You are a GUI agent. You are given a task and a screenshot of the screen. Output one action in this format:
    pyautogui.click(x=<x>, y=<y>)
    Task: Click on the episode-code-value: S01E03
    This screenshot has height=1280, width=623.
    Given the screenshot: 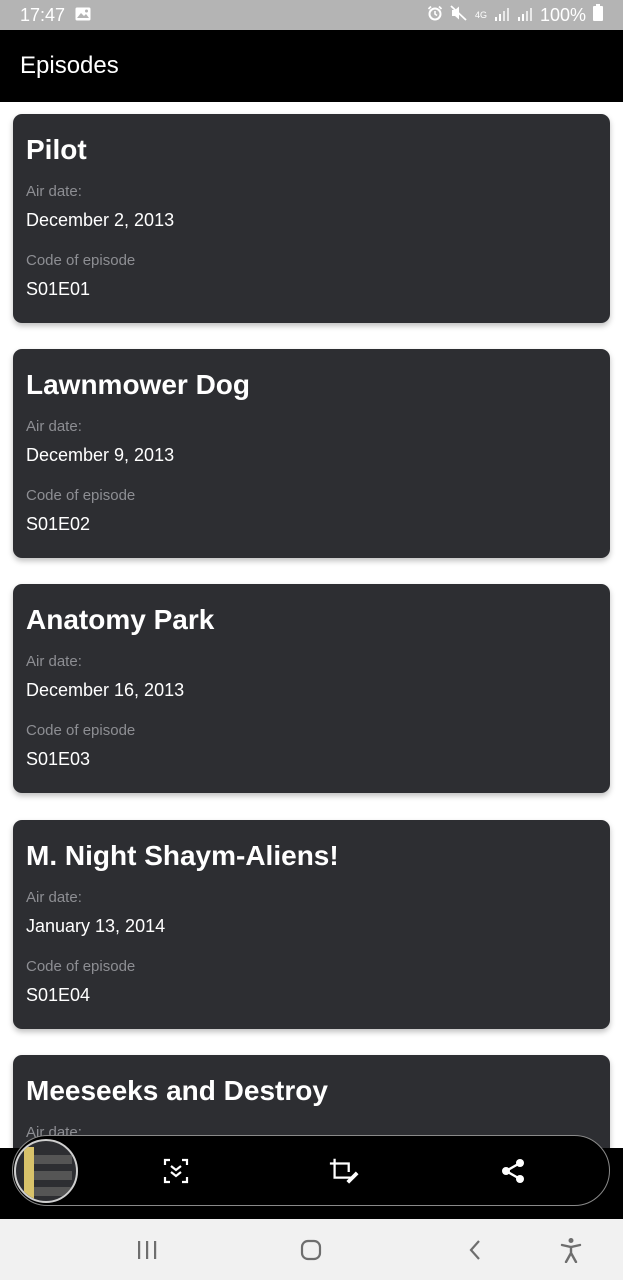 What is the action you would take?
    pyautogui.click(x=58, y=759)
    